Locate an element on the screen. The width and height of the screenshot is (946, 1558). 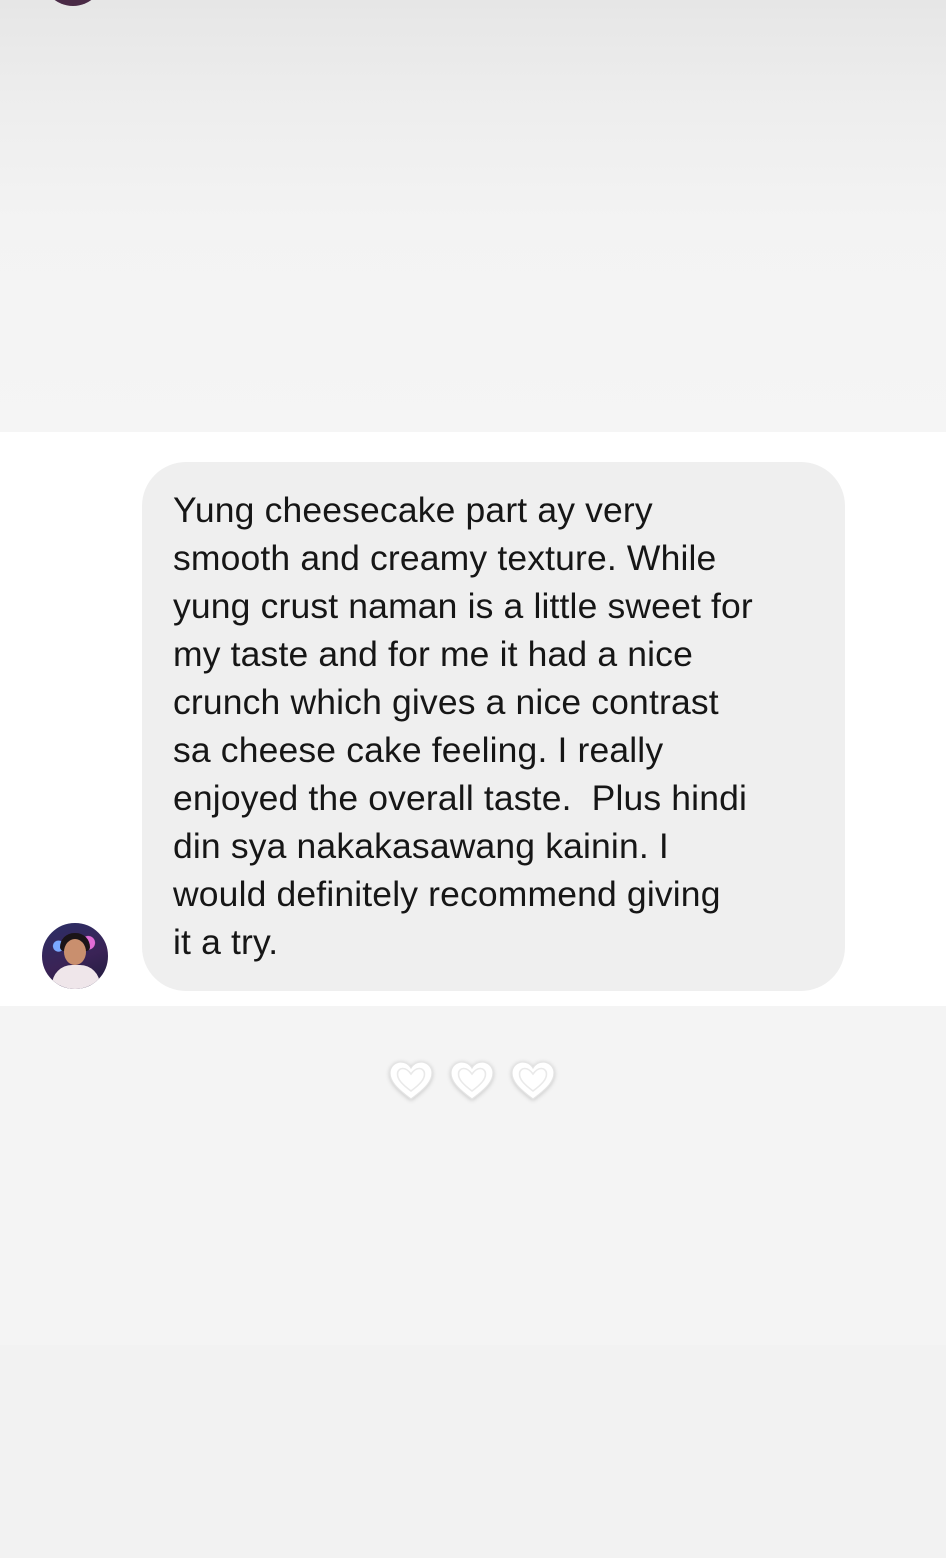
avatar-face is located at coordinates (75, 952).